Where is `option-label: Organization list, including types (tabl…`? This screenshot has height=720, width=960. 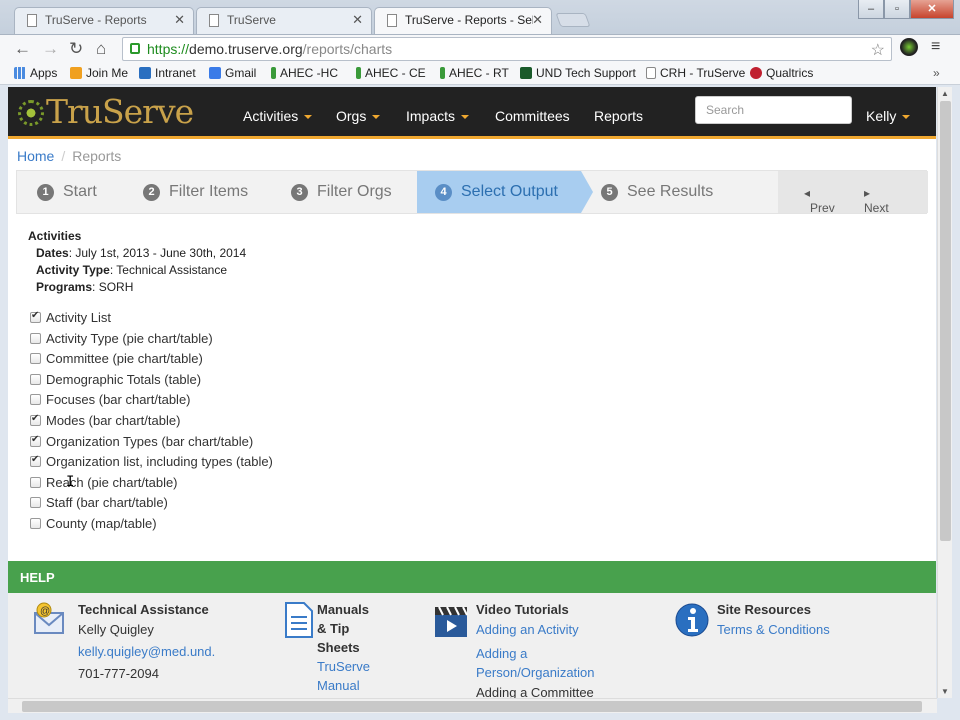 option-label: Organization list, including types (tabl… is located at coordinates (159, 462).